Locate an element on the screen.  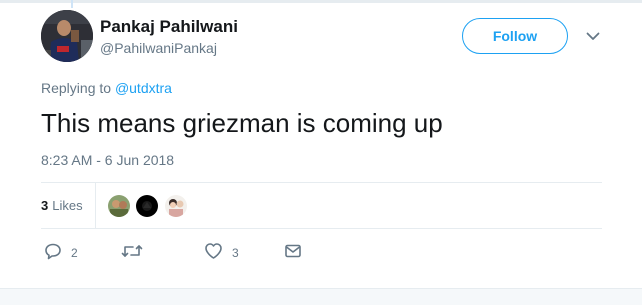
likes-count: 3 is located at coordinates (45, 205).